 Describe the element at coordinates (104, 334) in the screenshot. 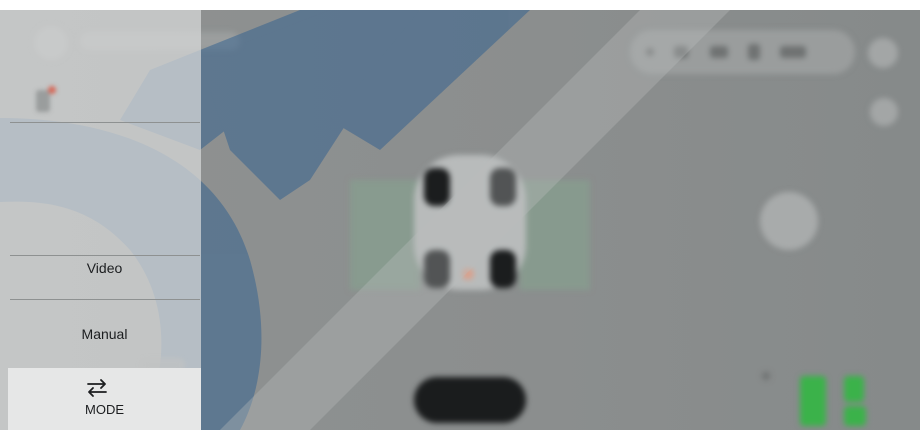

I see `menu-item-manual: Manual` at that location.